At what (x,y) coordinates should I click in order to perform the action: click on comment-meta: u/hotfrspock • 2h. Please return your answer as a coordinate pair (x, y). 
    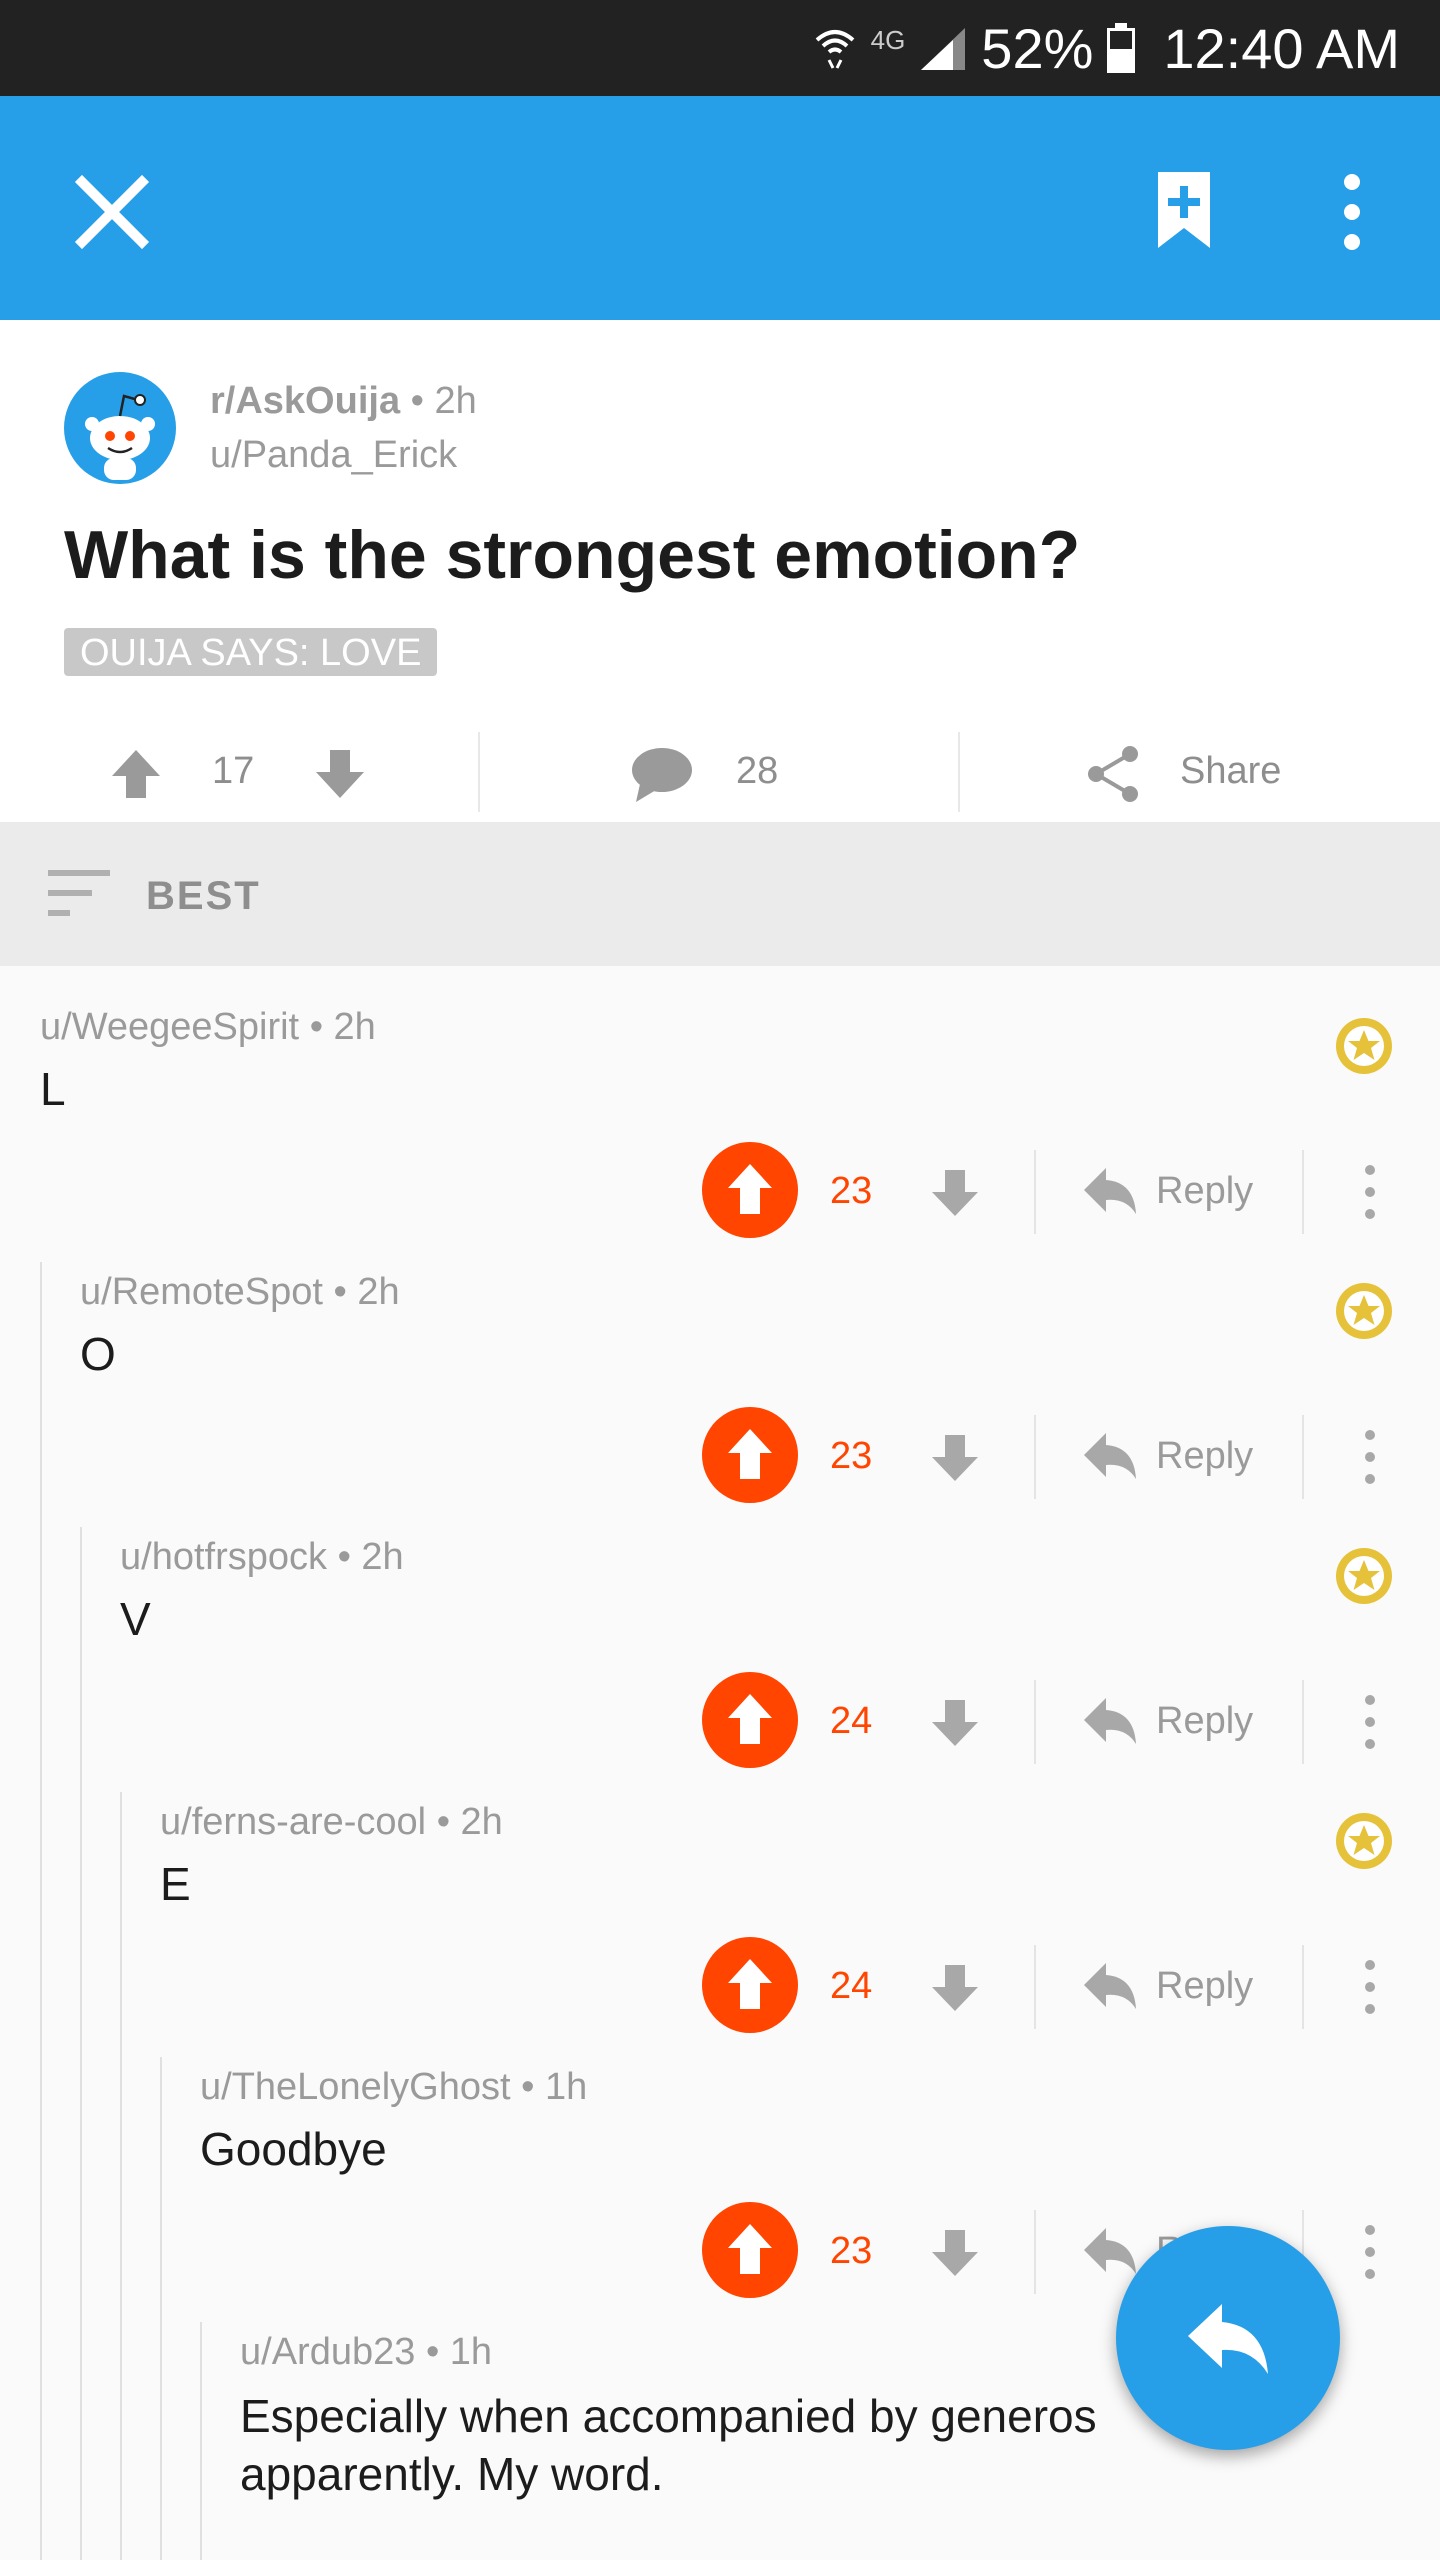
    Looking at the image, I should click on (262, 1557).